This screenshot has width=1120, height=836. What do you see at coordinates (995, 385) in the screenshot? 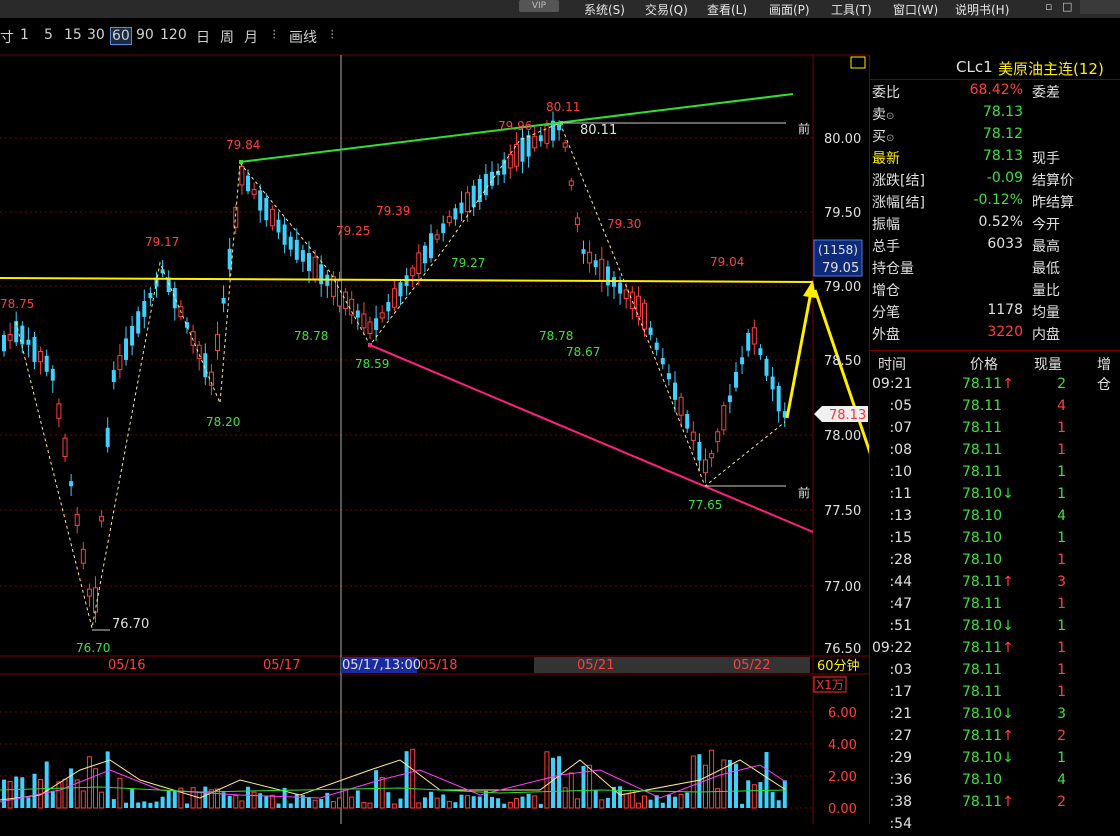
I see `tick-row: 09:21 78.11↑ 2` at bounding box center [995, 385].